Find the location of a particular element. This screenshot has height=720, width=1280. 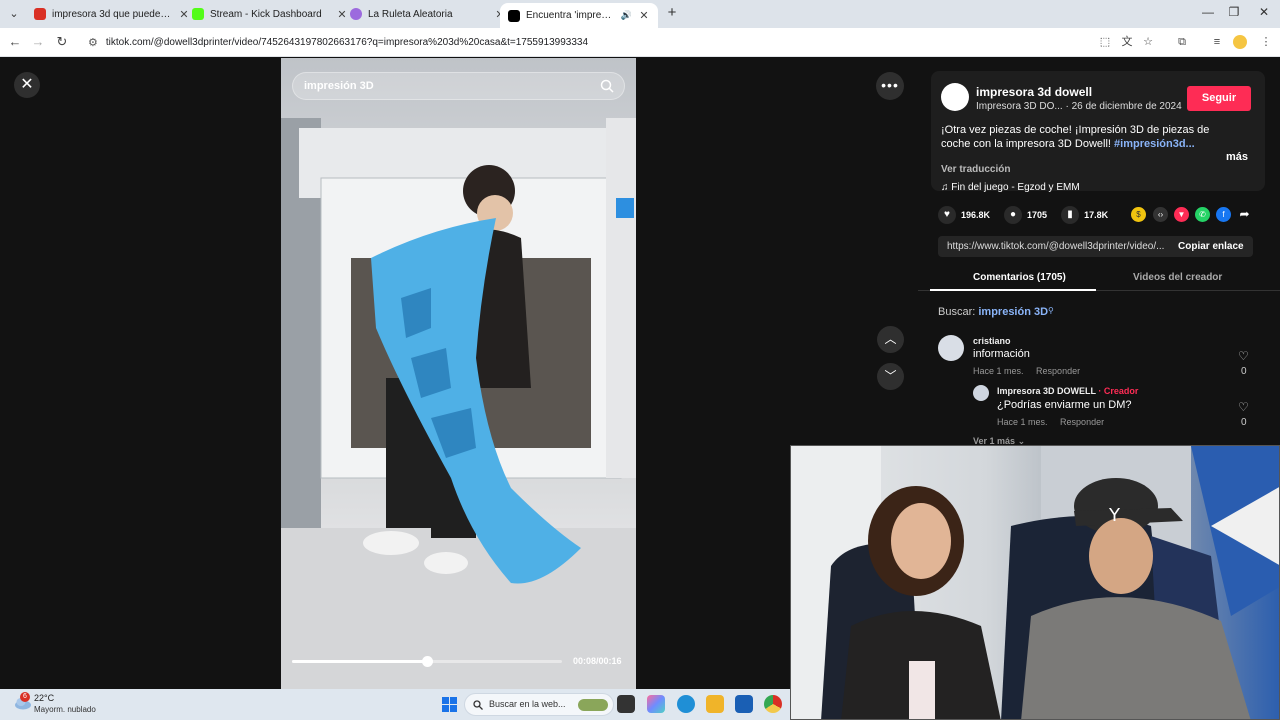

task-view-icon is located at coordinates (626, 704).